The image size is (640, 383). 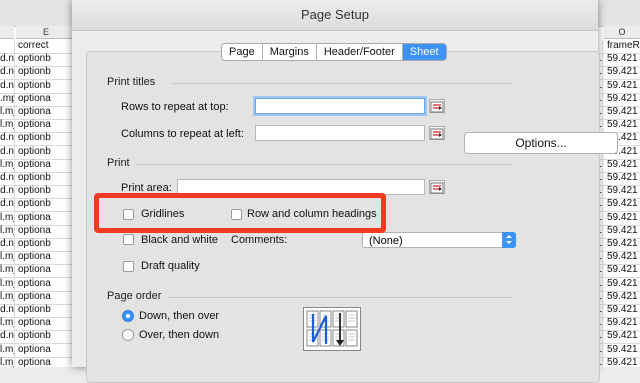 I want to click on tab-margins: Margins, so click(x=290, y=52).